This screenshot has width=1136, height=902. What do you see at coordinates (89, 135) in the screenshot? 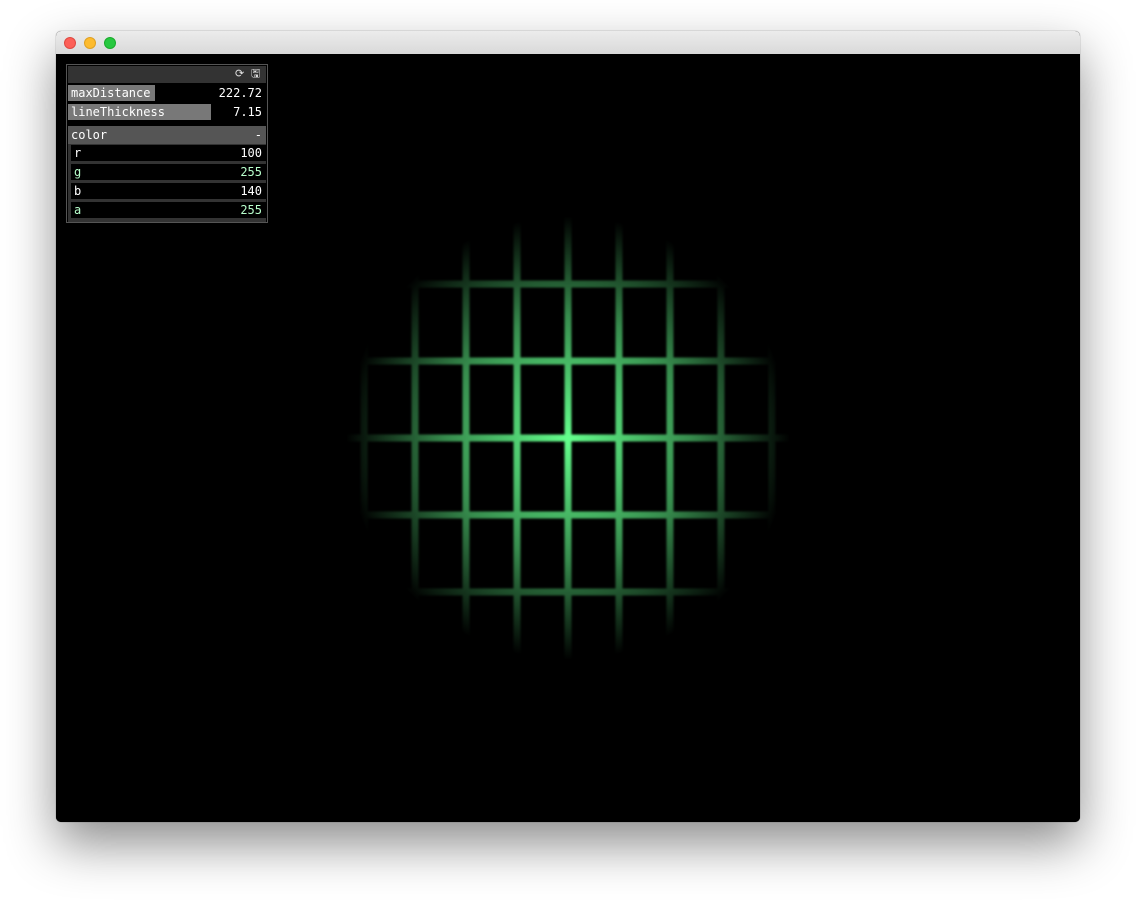
I see `group-label: color` at bounding box center [89, 135].